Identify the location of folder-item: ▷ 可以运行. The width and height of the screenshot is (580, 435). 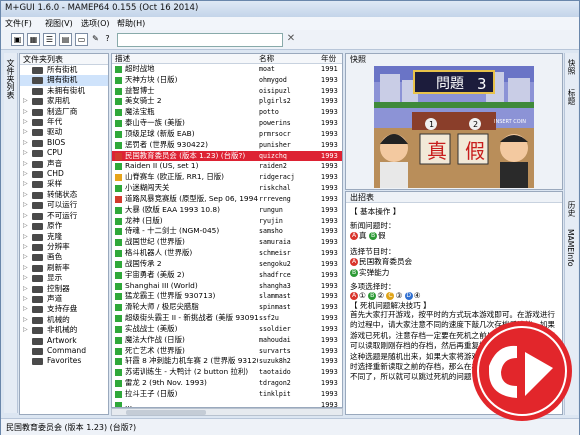
(64, 205).